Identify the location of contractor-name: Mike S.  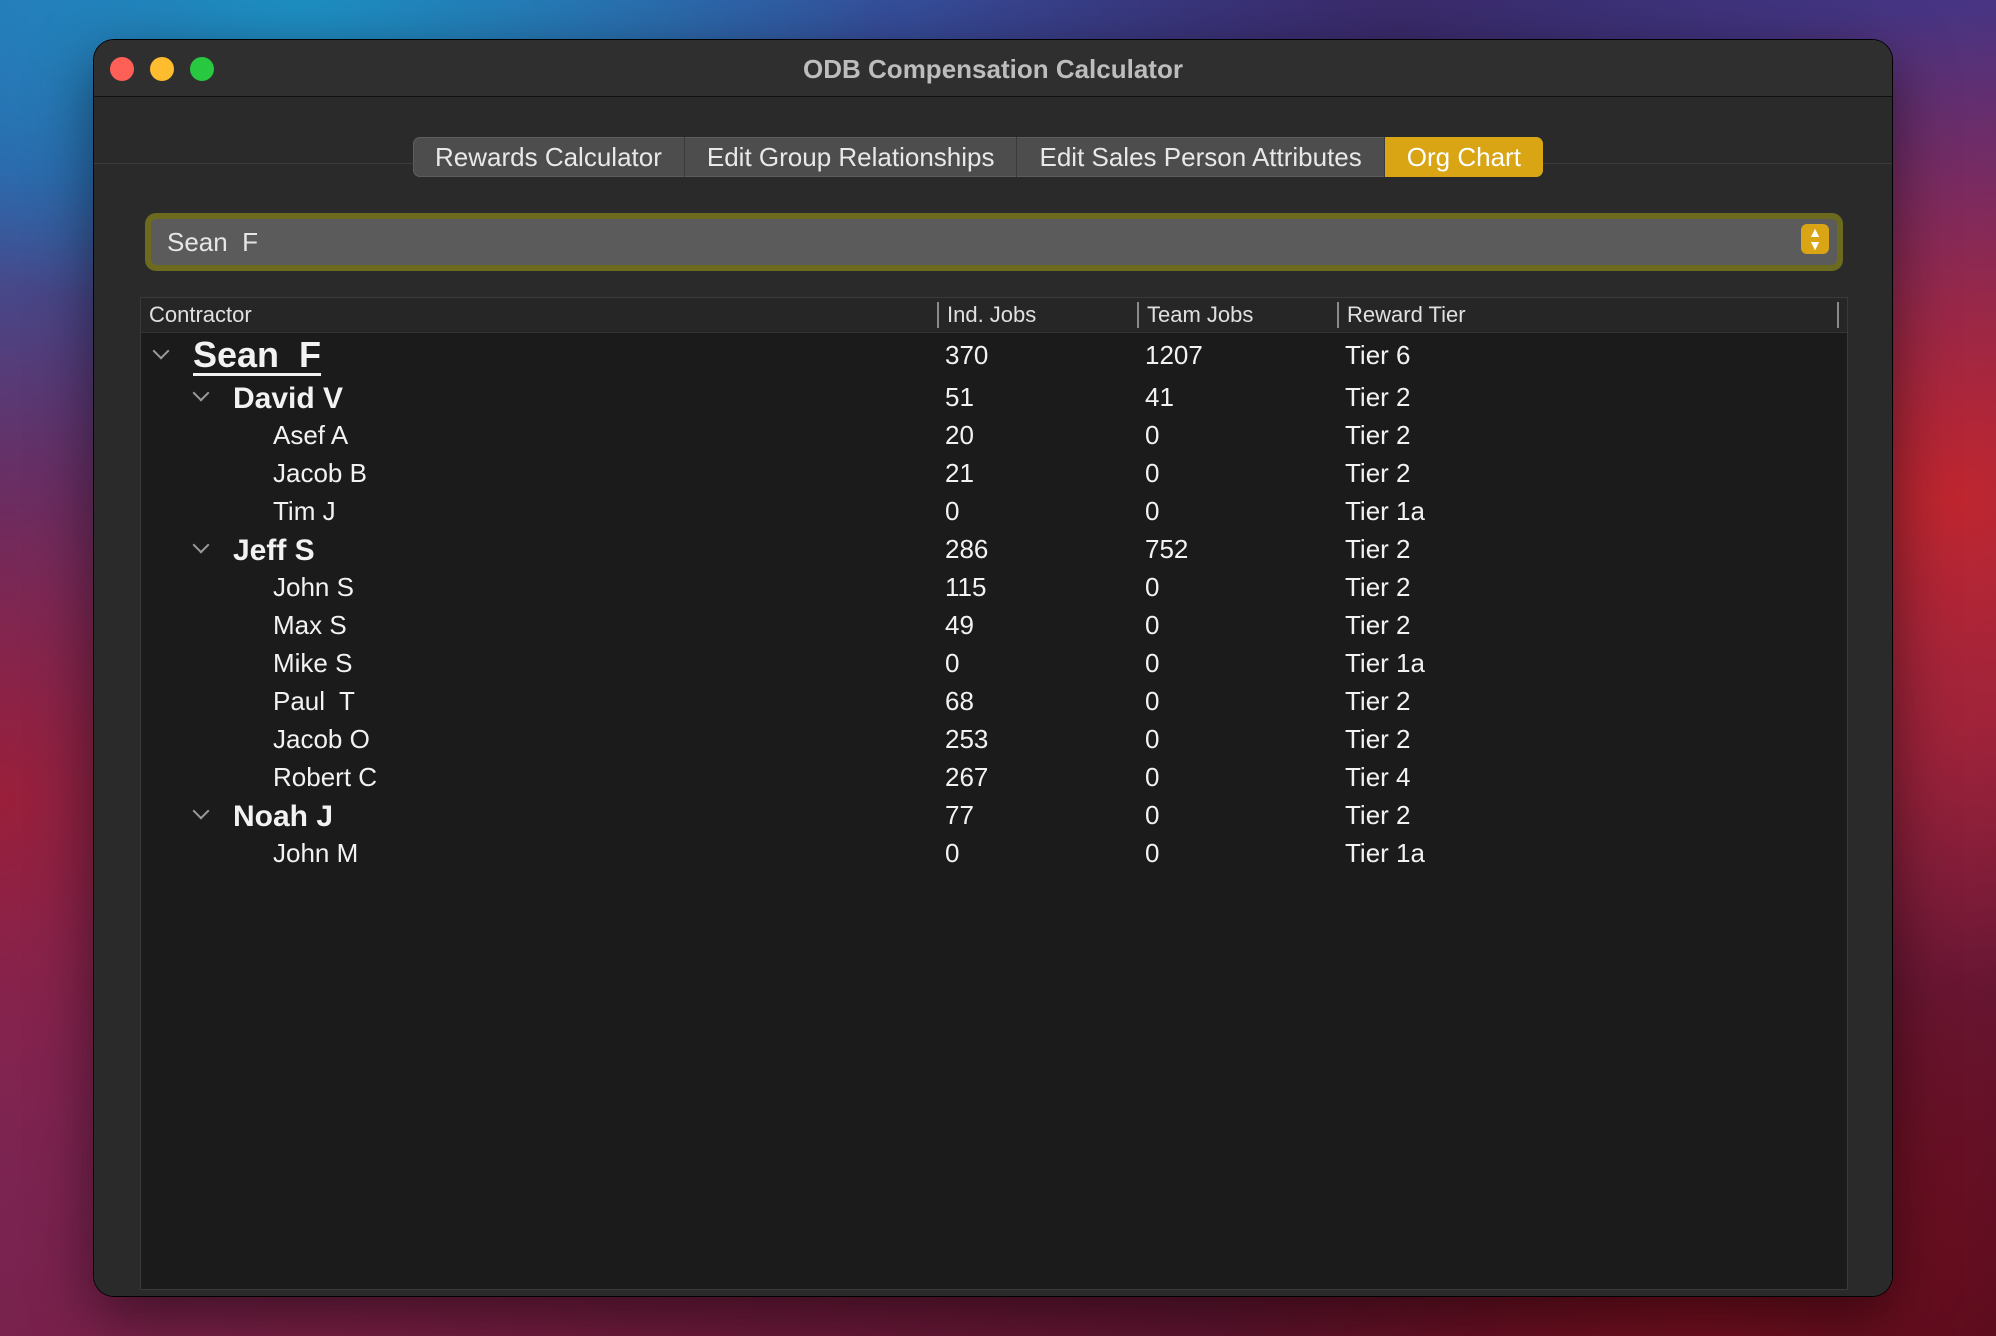
(313, 663).